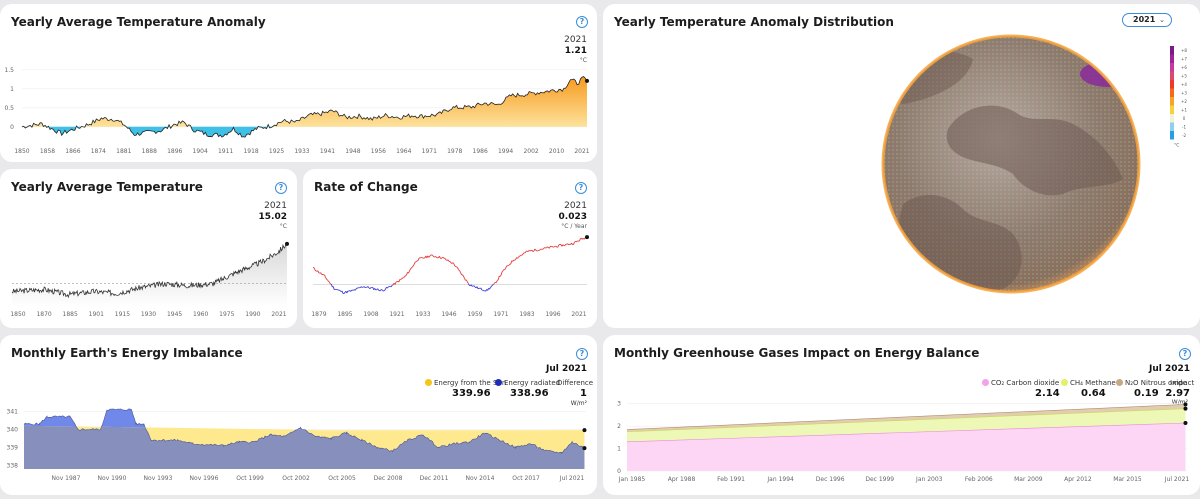 Image resolution: width=1200 pixels, height=499 pixels. I want to click on x-tick-label: 1956, so click(378, 151).